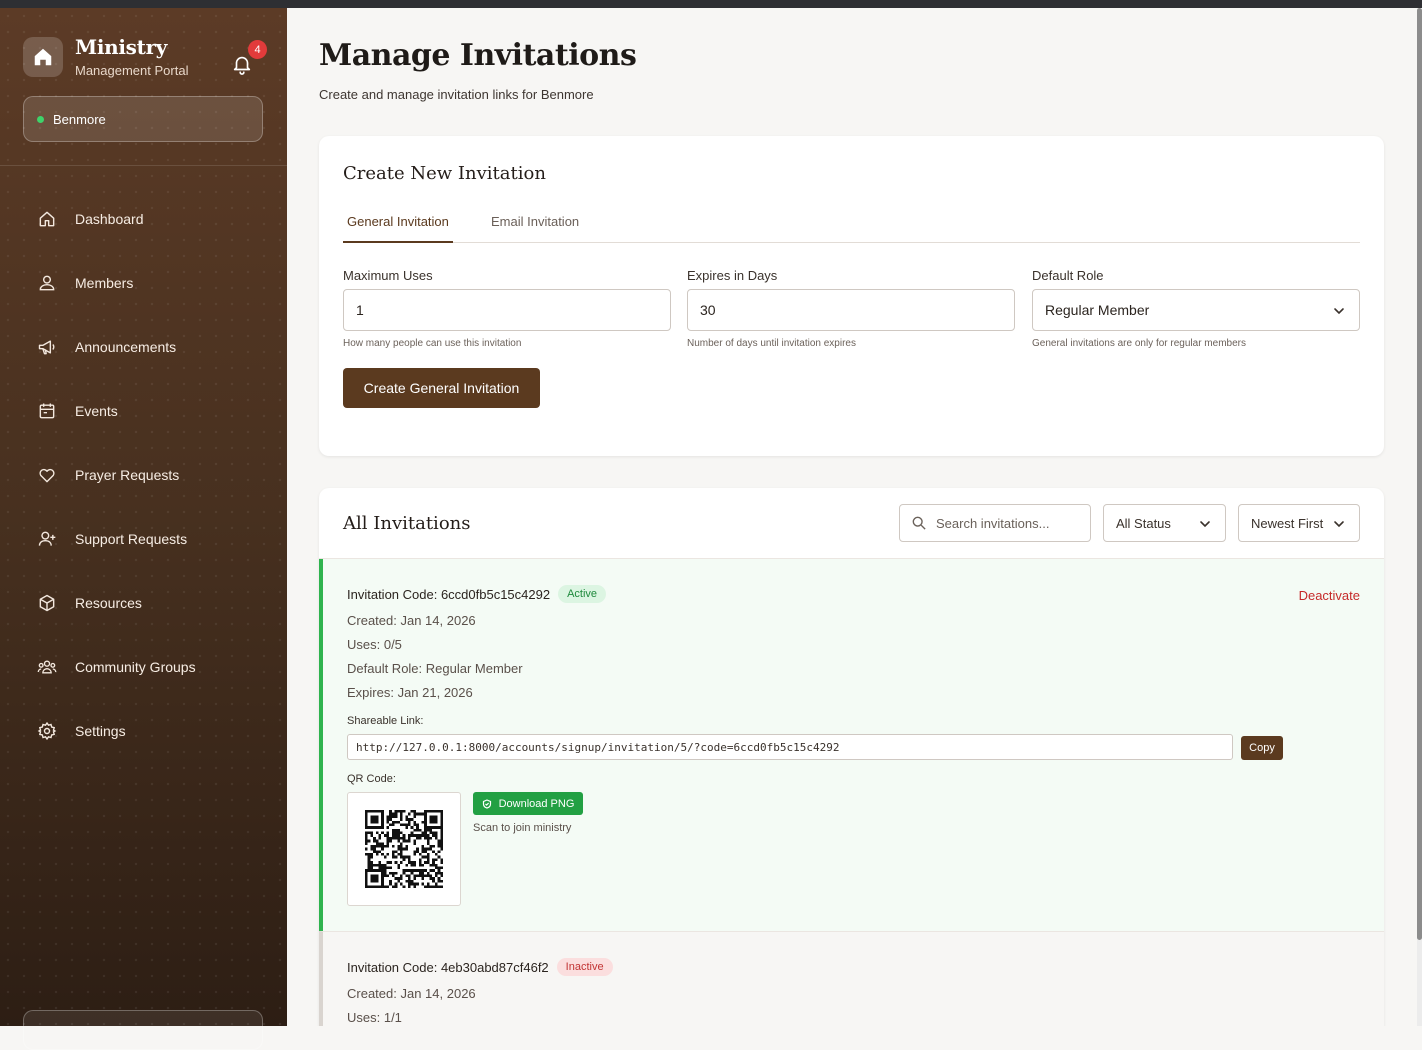  I want to click on download-label: Download PNG, so click(536, 803).